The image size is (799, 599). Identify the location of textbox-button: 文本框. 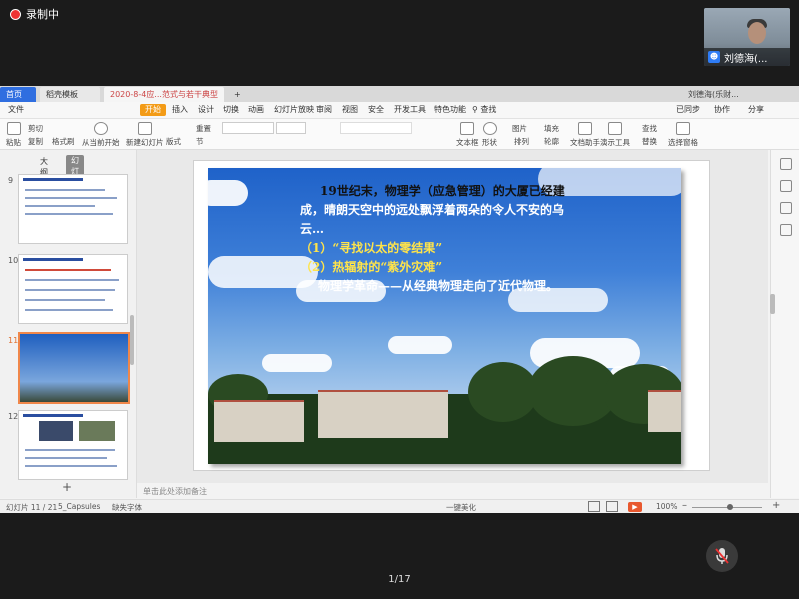
(467, 135).